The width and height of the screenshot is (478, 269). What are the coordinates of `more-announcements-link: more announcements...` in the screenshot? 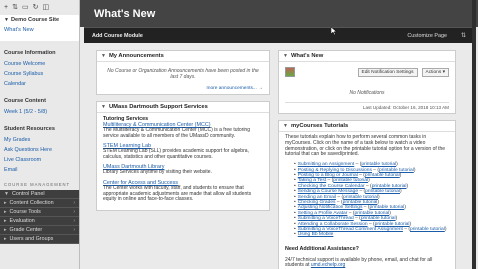 It's located at (231, 88).